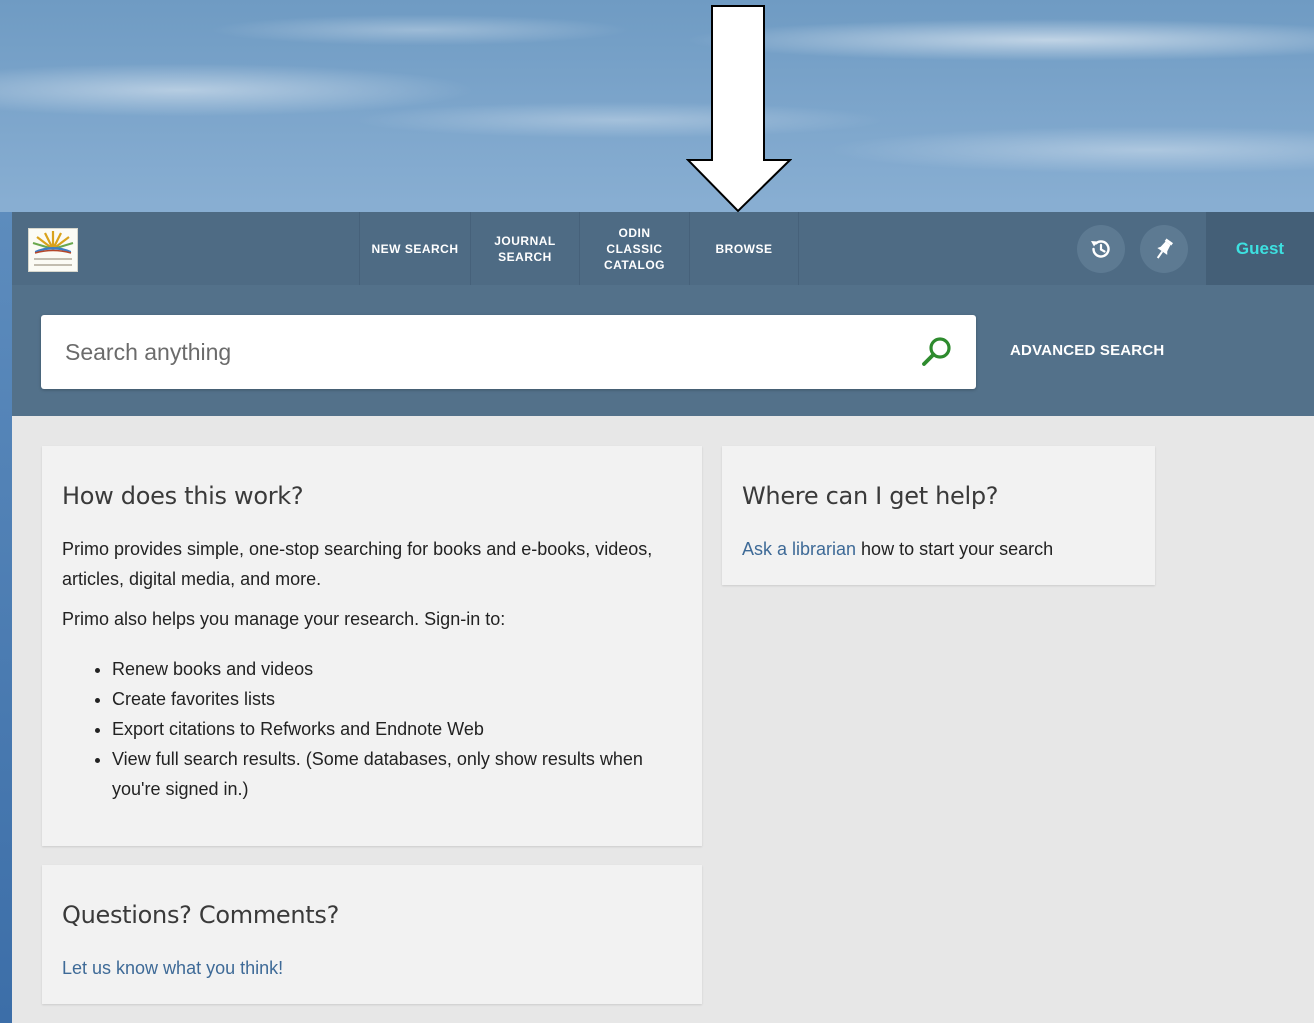 The width and height of the screenshot is (1314, 1023). What do you see at coordinates (744, 248) in the screenshot?
I see `nav-browse: BROWSE` at bounding box center [744, 248].